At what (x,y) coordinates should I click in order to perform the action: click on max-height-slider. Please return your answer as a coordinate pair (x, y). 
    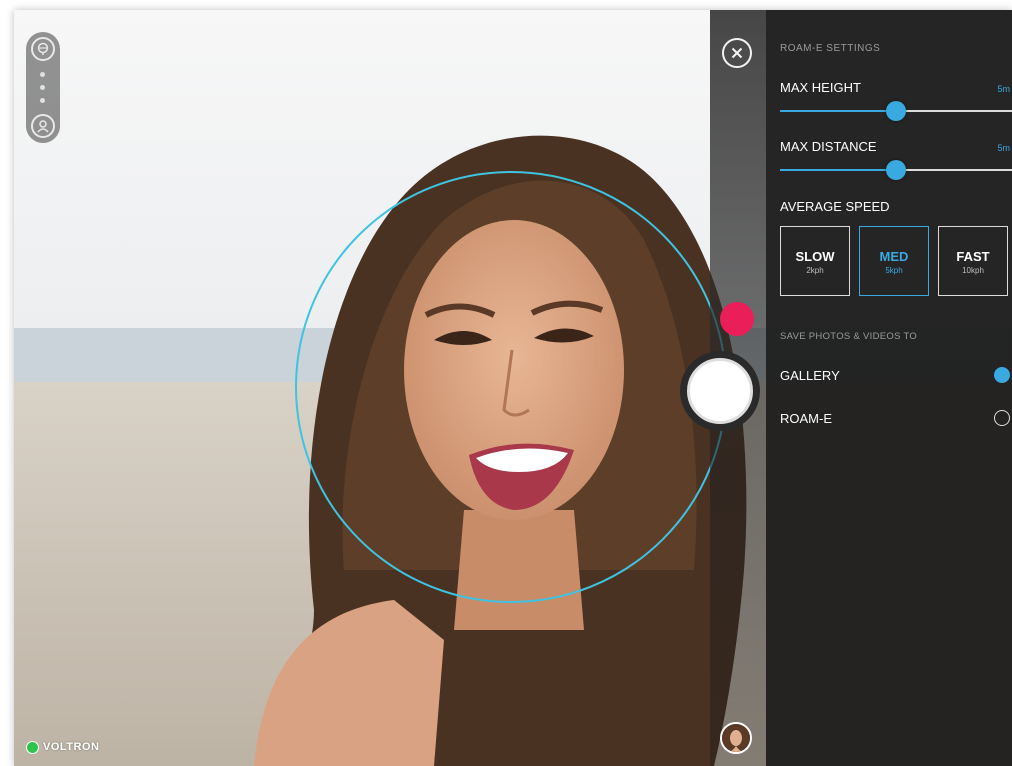
    Looking at the image, I should click on (896, 111).